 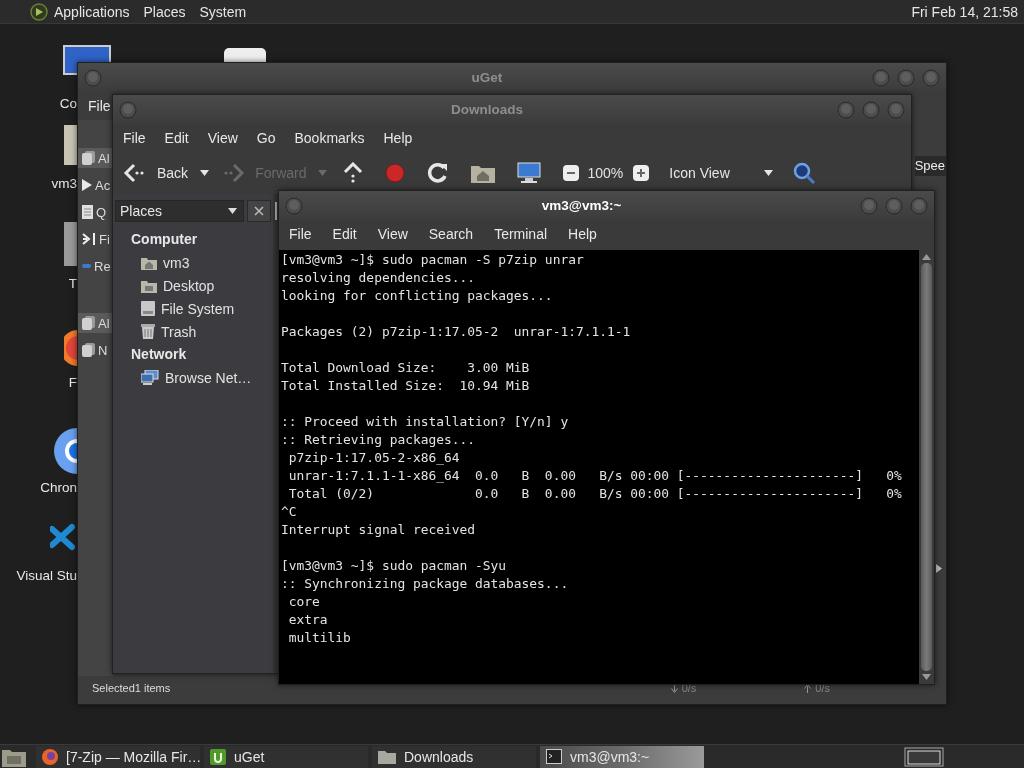 I want to click on stop-button, so click(x=395, y=173).